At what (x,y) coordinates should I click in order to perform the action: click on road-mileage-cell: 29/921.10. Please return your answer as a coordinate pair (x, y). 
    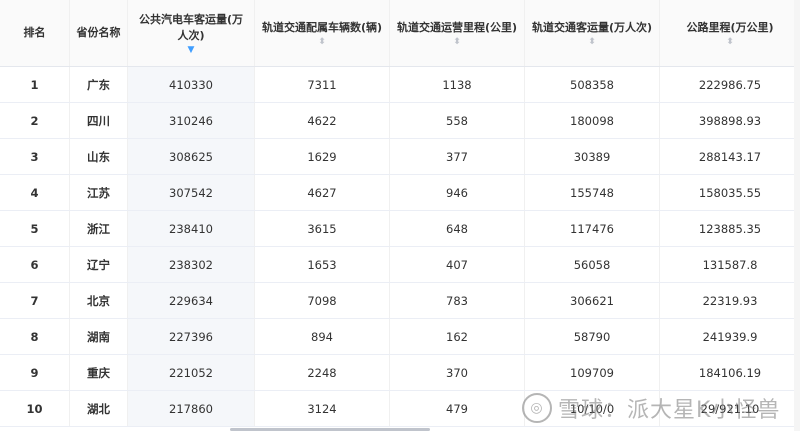
    Looking at the image, I should click on (730, 408).